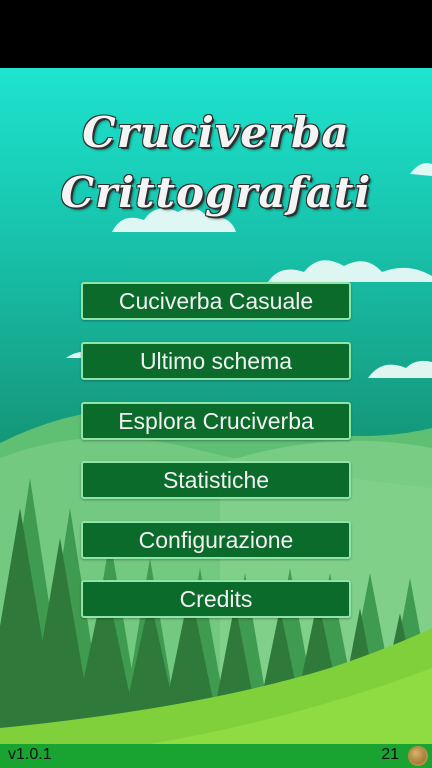  Describe the element at coordinates (216, 599) in the screenshot. I see `credits-button: Credits` at that location.